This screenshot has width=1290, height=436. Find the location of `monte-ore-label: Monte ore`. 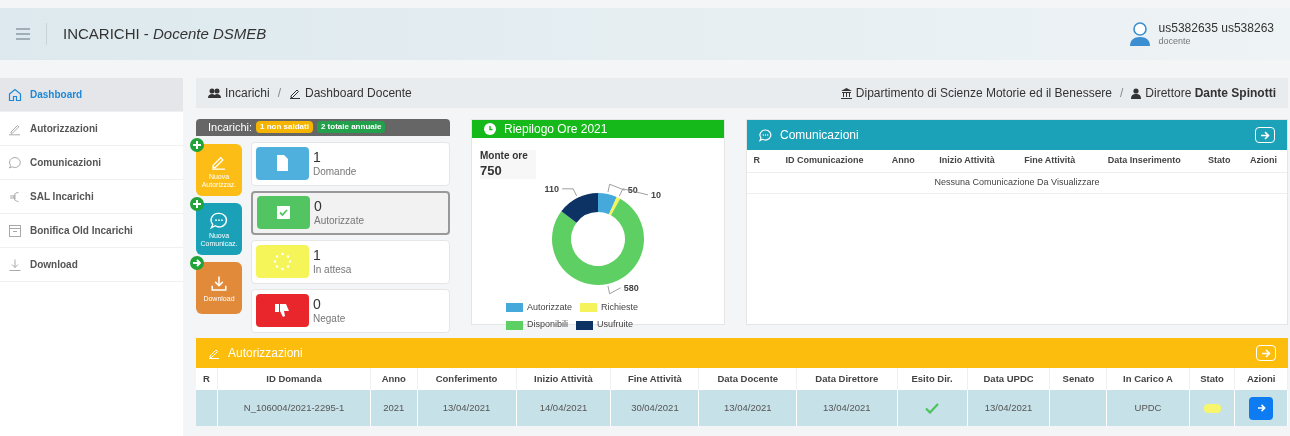

monte-ore-label: Monte ore is located at coordinates (504, 156).